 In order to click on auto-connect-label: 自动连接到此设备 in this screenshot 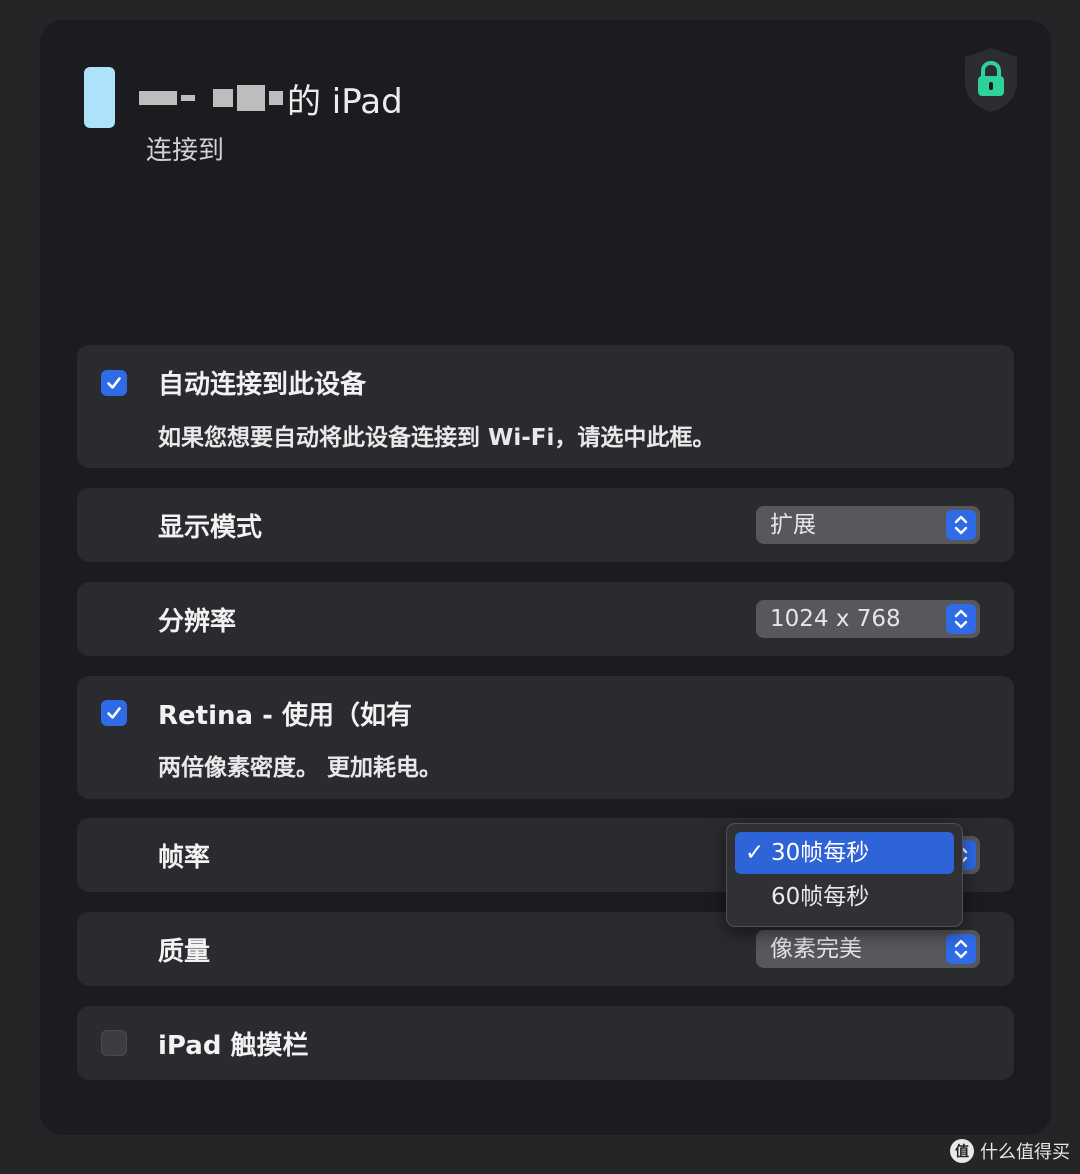, I will do `click(262, 385)`.